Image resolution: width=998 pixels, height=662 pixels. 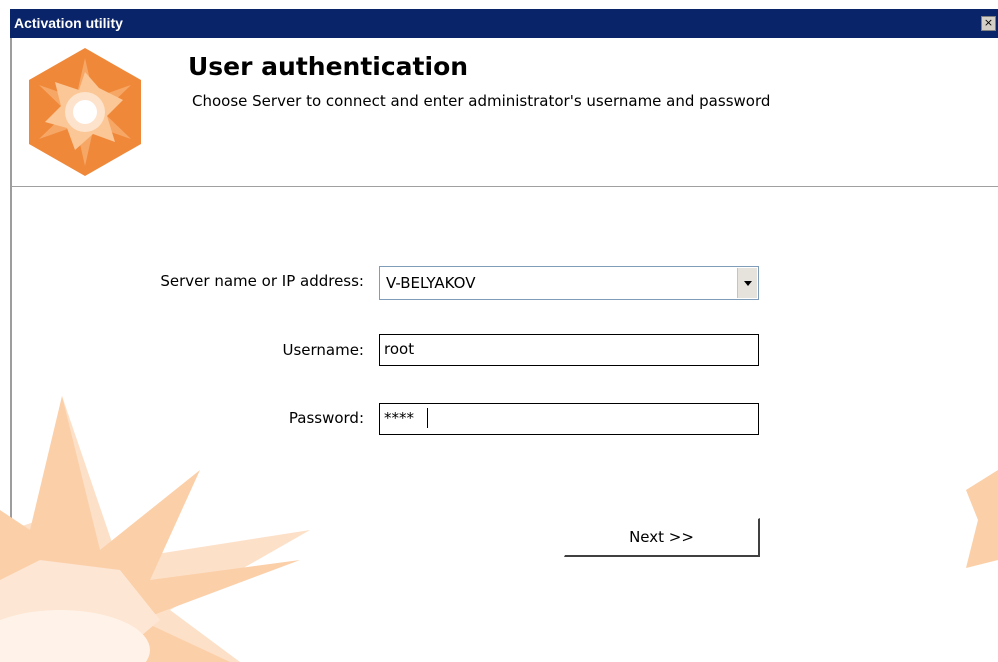 What do you see at coordinates (155, 529) in the screenshot?
I see `background-star-watermark` at bounding box center [155, 529].